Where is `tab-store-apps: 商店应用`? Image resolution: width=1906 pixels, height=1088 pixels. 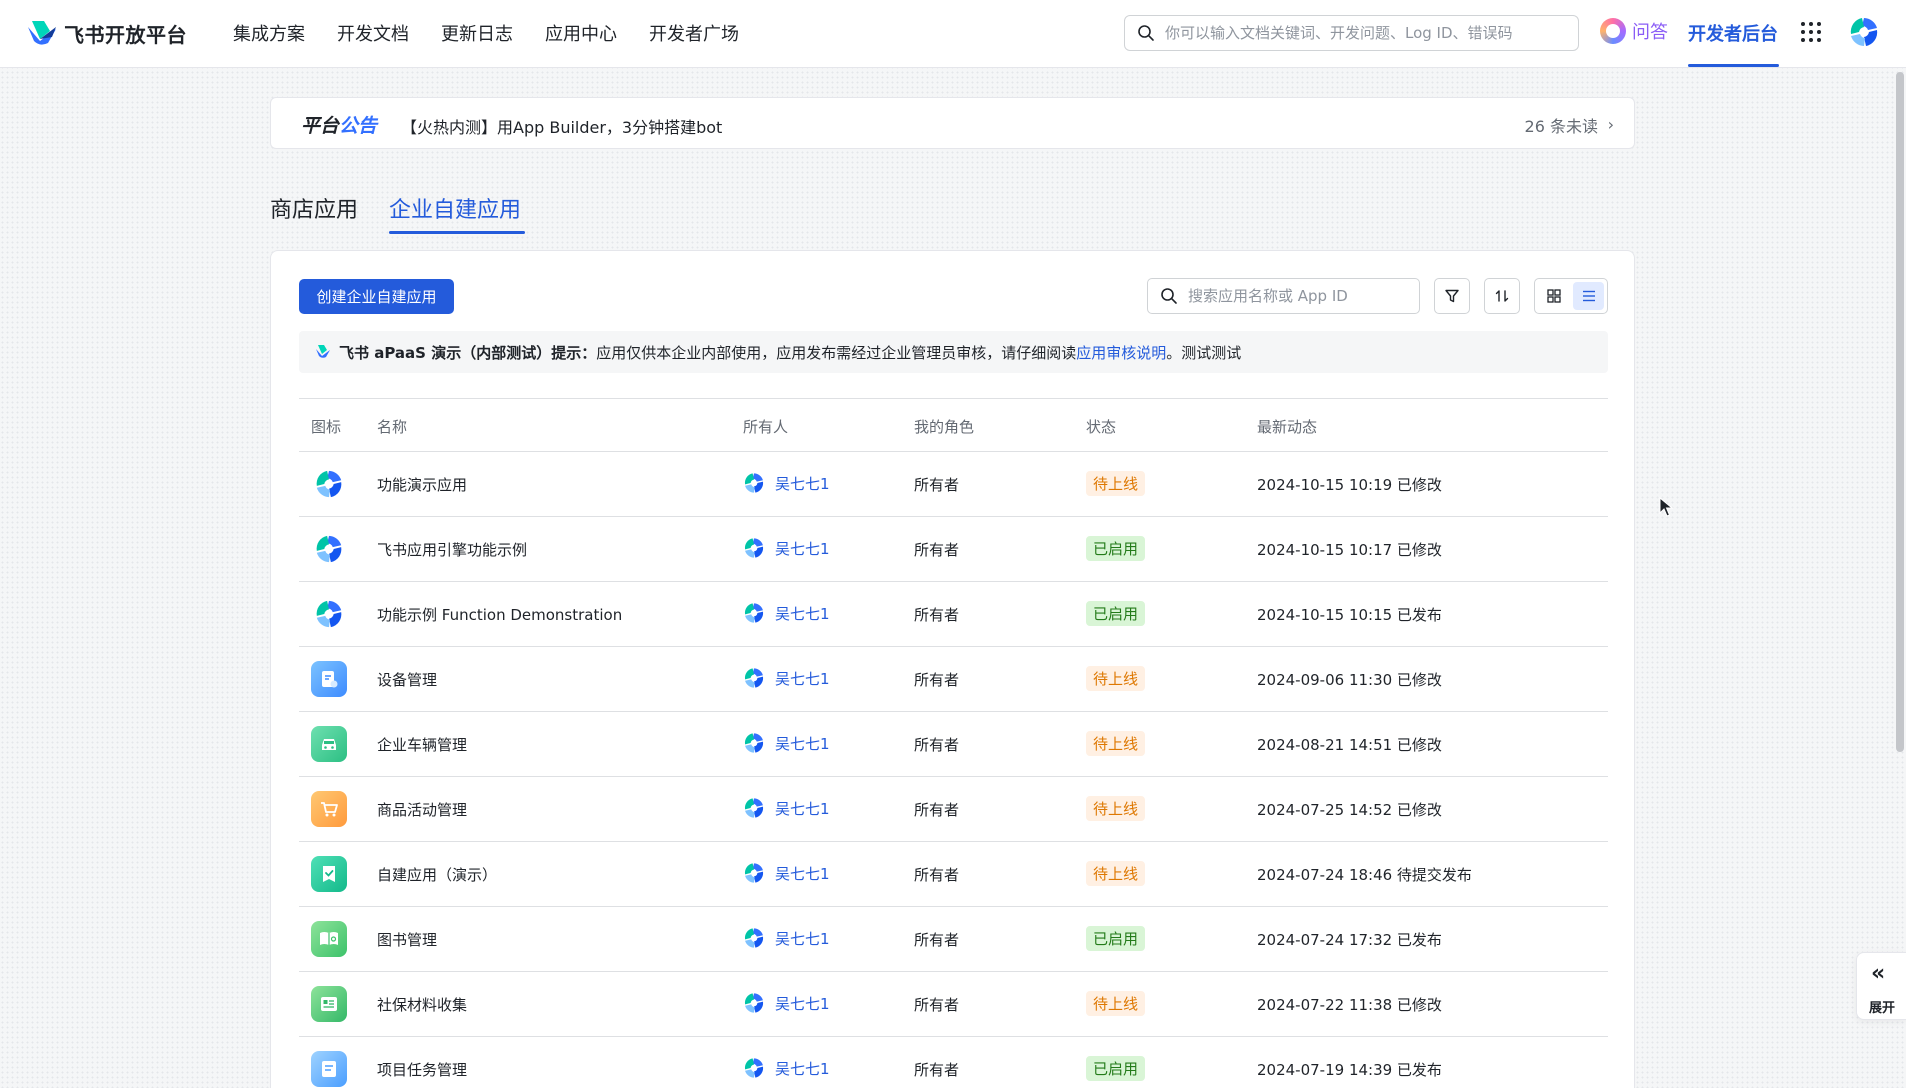
tab-store-apps: 商店应用 is located at coordinates (314, 208).